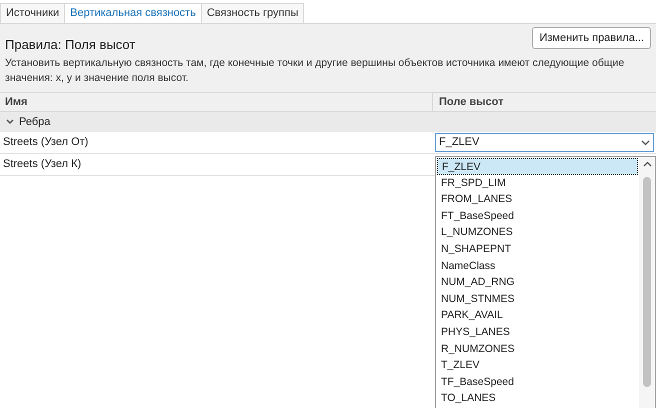 Image resolution: width=656 pixels, height=408 pixels. Describe the element at coordinates (471, 102) in the screenshot. I see `column-header: Поле высот` at that location.